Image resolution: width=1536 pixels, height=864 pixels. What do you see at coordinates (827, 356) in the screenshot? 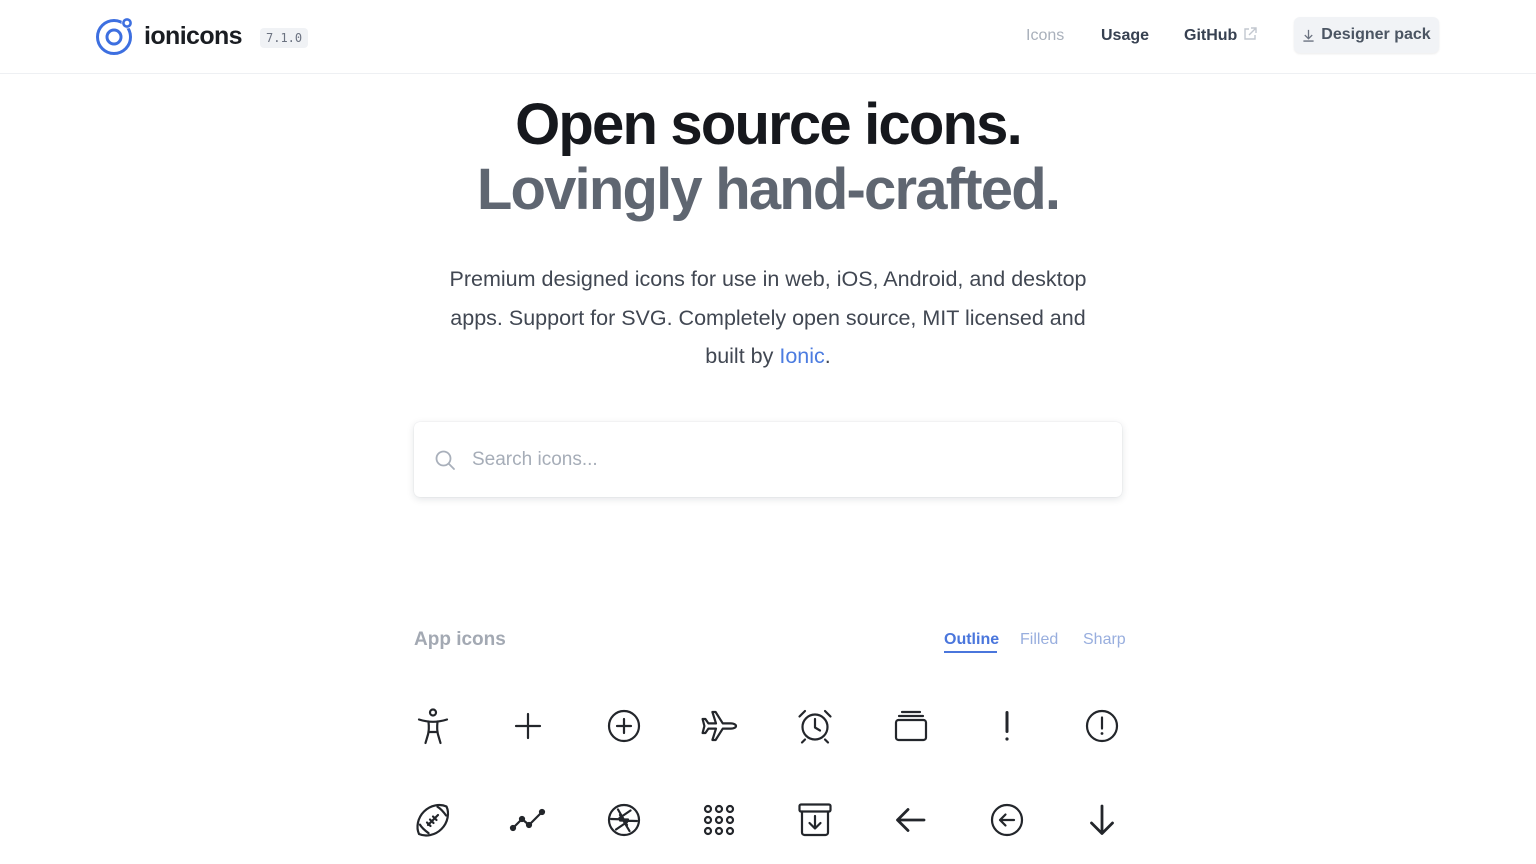
I see `hero-subtitle-end: .` at bounding box center [827, 356].